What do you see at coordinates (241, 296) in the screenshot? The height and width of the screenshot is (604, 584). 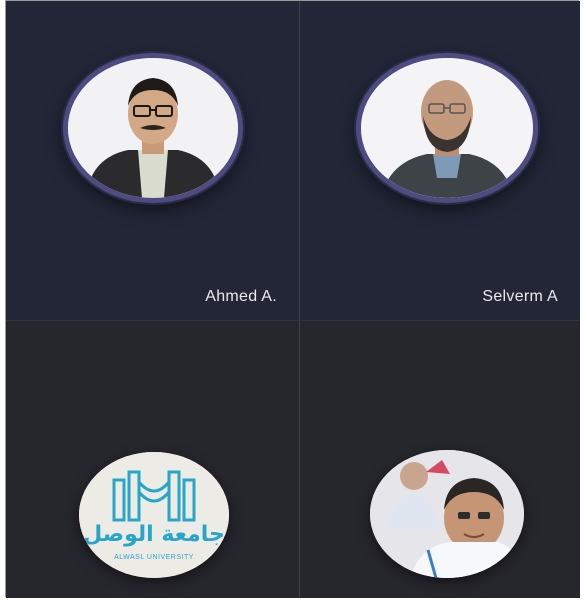 I see `participant-name-1: Ahmed A.` at bounding box center [241, 296].